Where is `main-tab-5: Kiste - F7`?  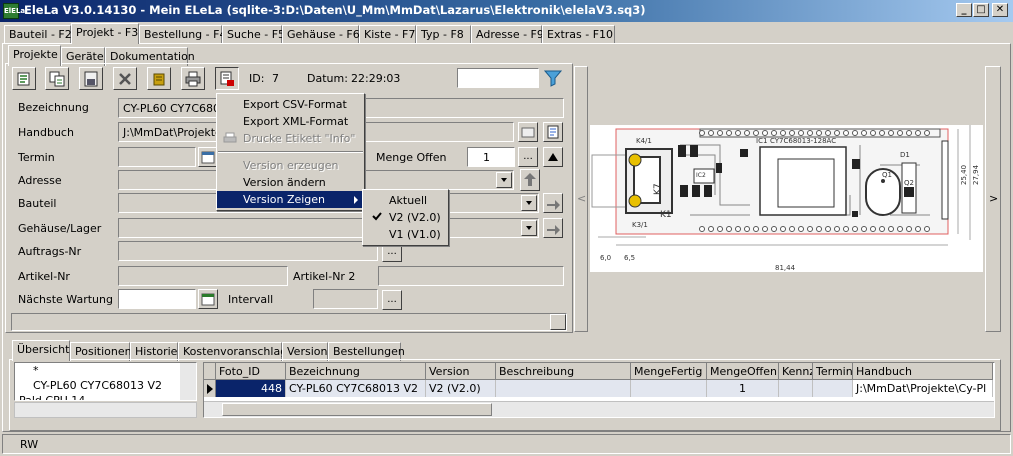 main-tab-5: Kiste - F7 is located at coordinates (387, 34).